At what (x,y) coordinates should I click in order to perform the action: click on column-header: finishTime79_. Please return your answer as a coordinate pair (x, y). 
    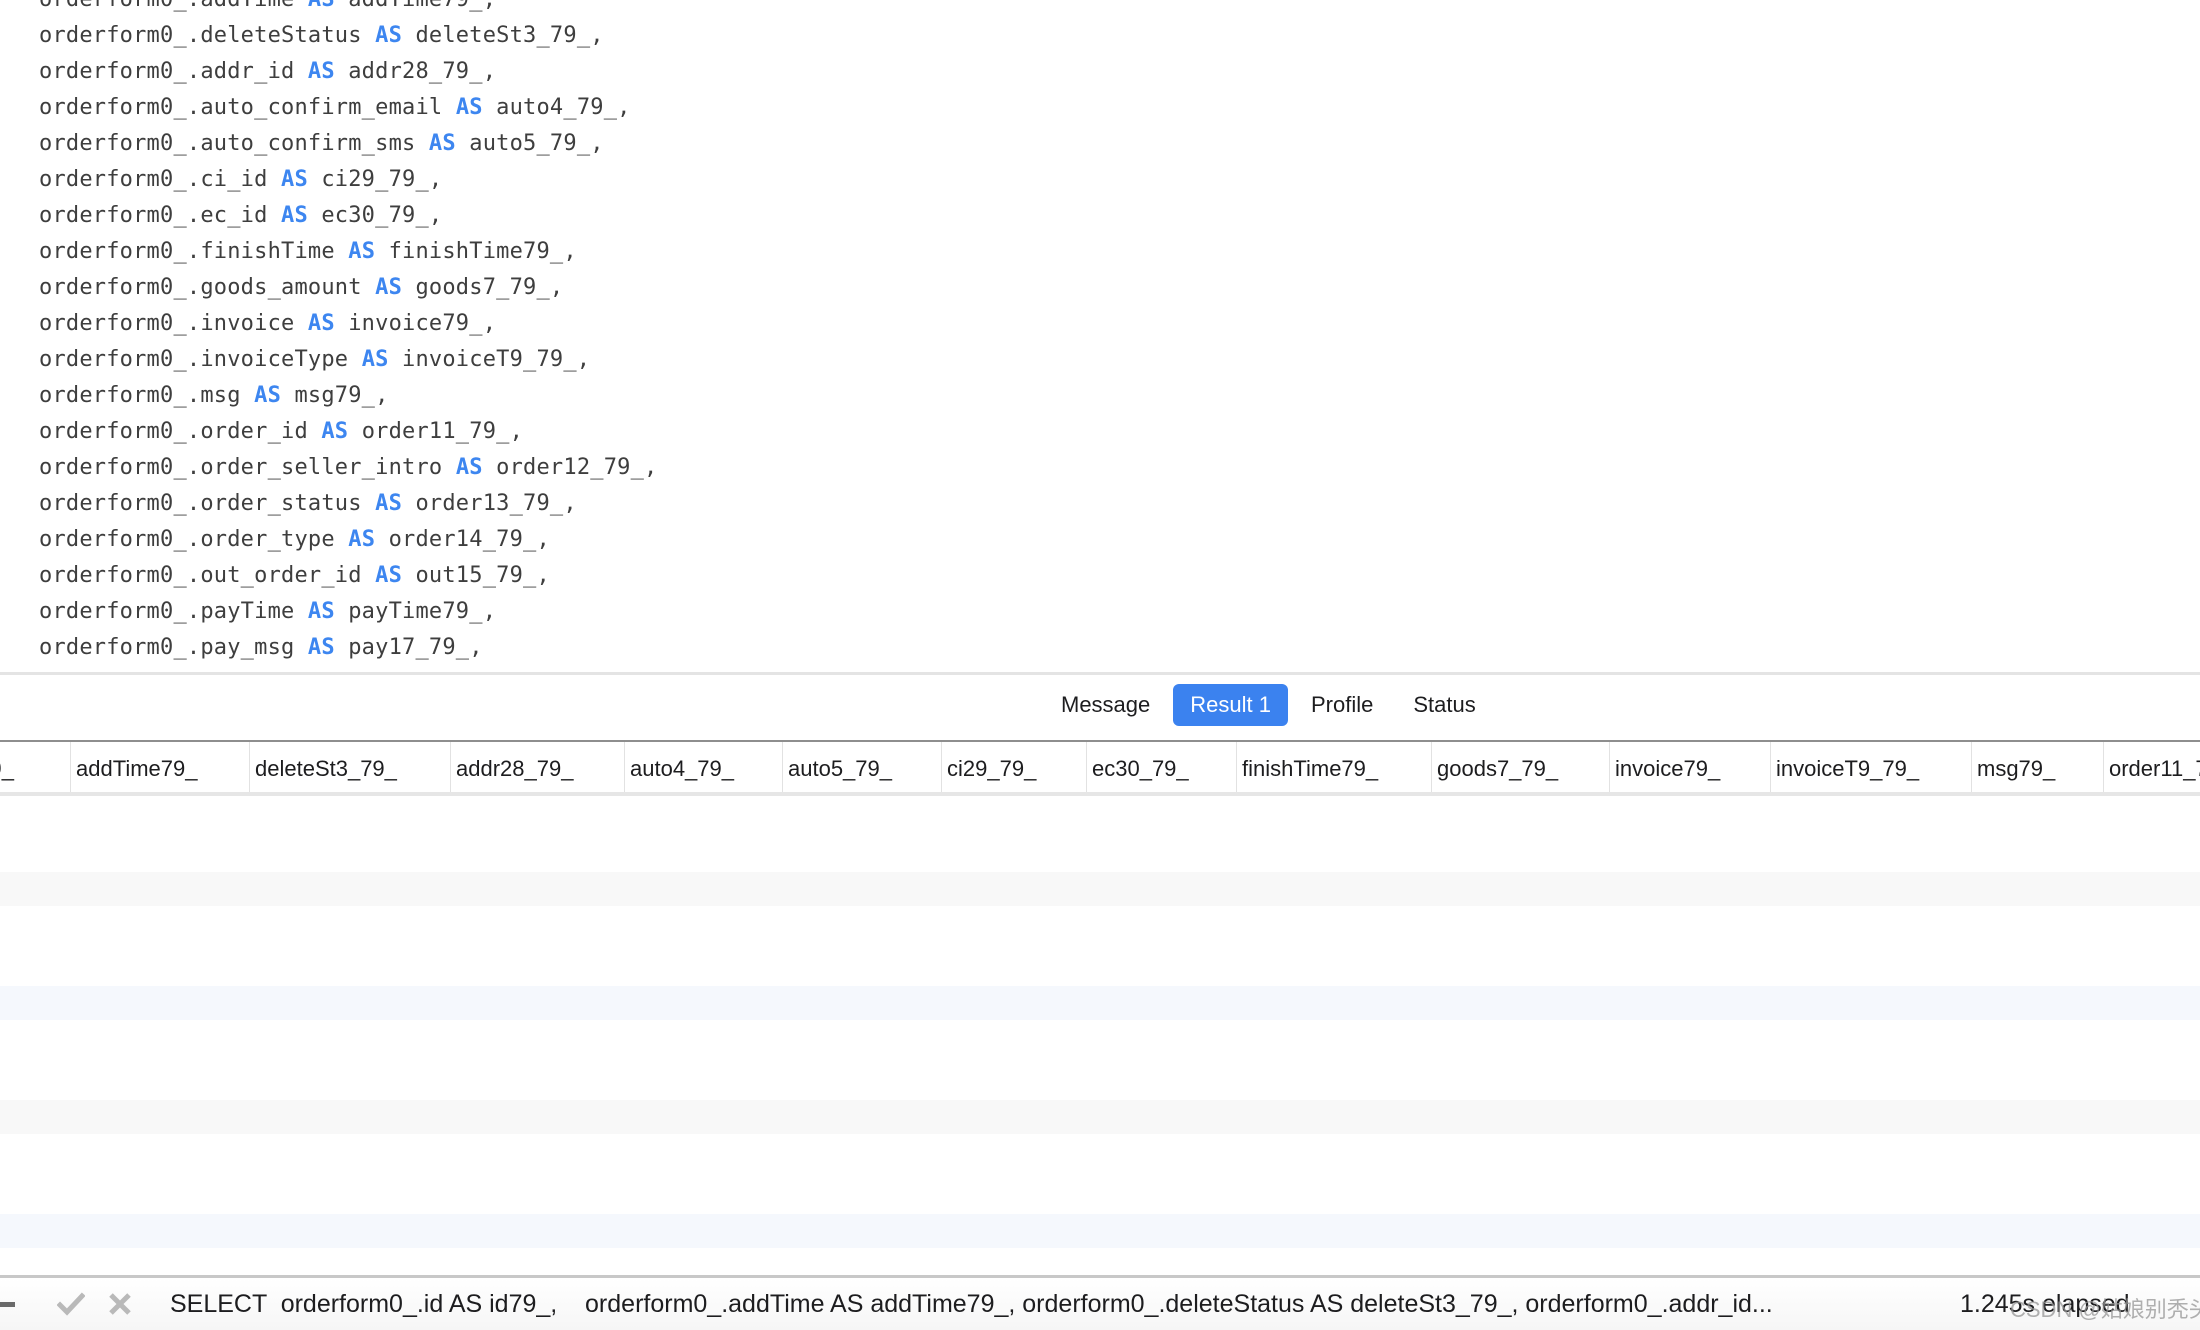
    Looking at the image, I should click on (1307, 767).